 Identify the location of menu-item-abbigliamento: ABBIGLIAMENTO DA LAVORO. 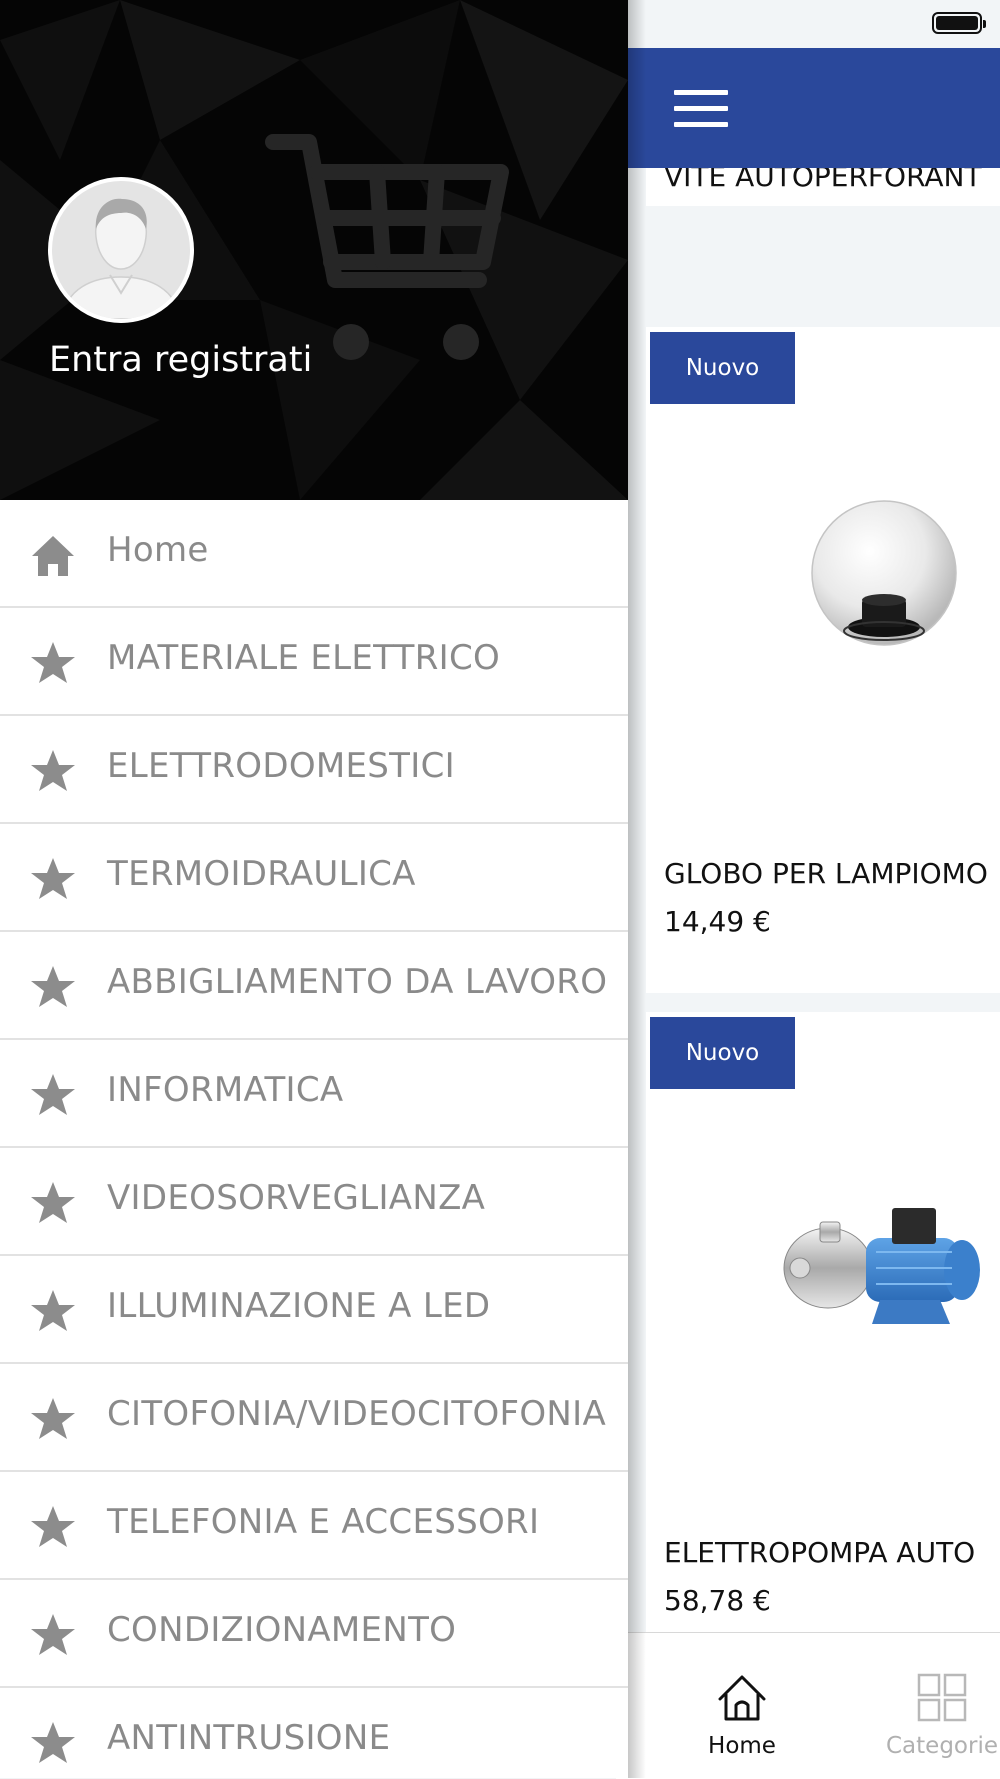
(314, 986).